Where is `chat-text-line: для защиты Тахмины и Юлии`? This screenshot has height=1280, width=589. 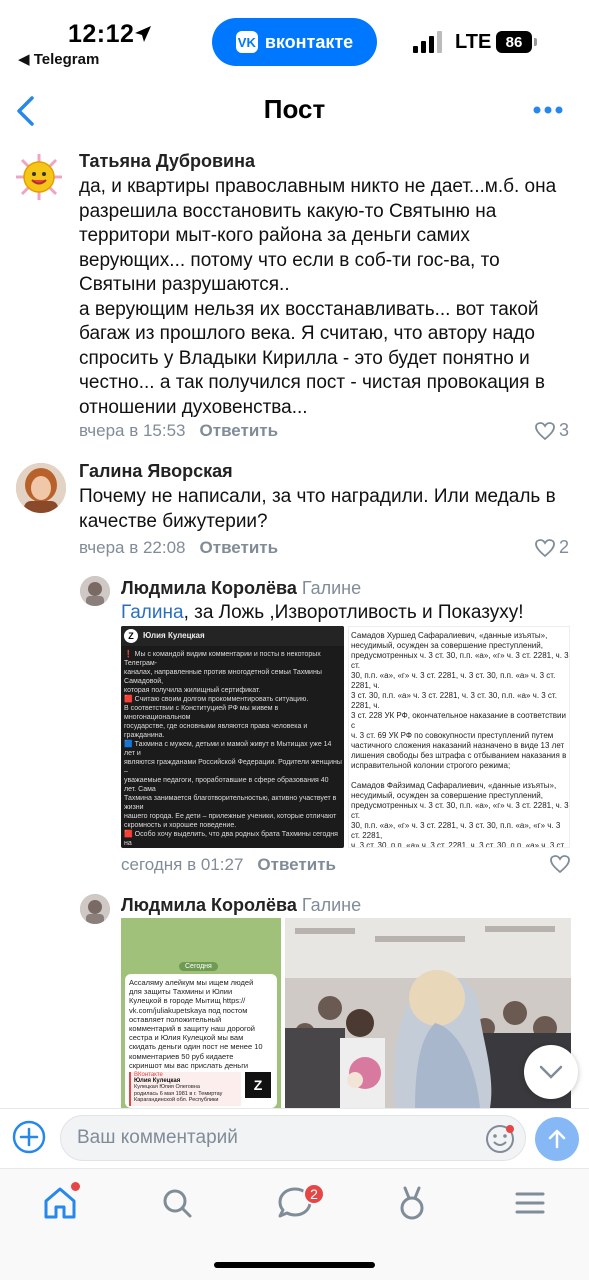
chat-text-line: для защиты Тахмины и Юлии is located at coordinates (181, 992).